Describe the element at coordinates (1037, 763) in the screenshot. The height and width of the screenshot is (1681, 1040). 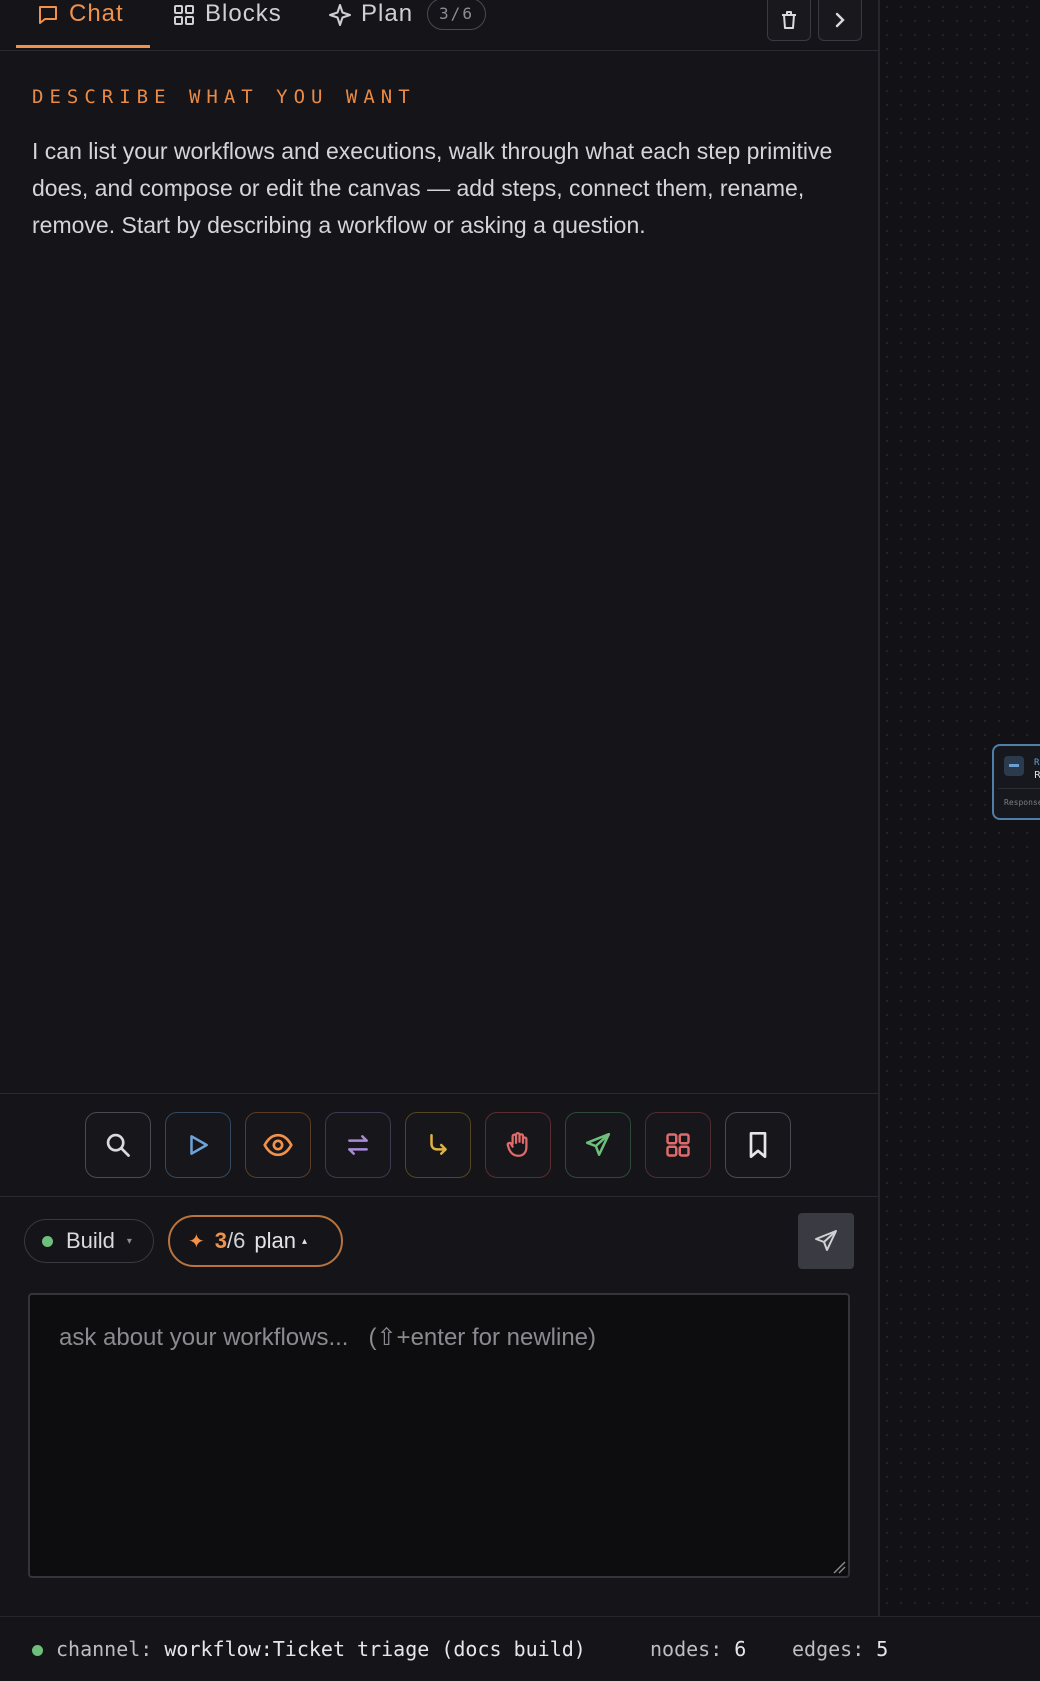
I see `node-type-label: RE` at that location.